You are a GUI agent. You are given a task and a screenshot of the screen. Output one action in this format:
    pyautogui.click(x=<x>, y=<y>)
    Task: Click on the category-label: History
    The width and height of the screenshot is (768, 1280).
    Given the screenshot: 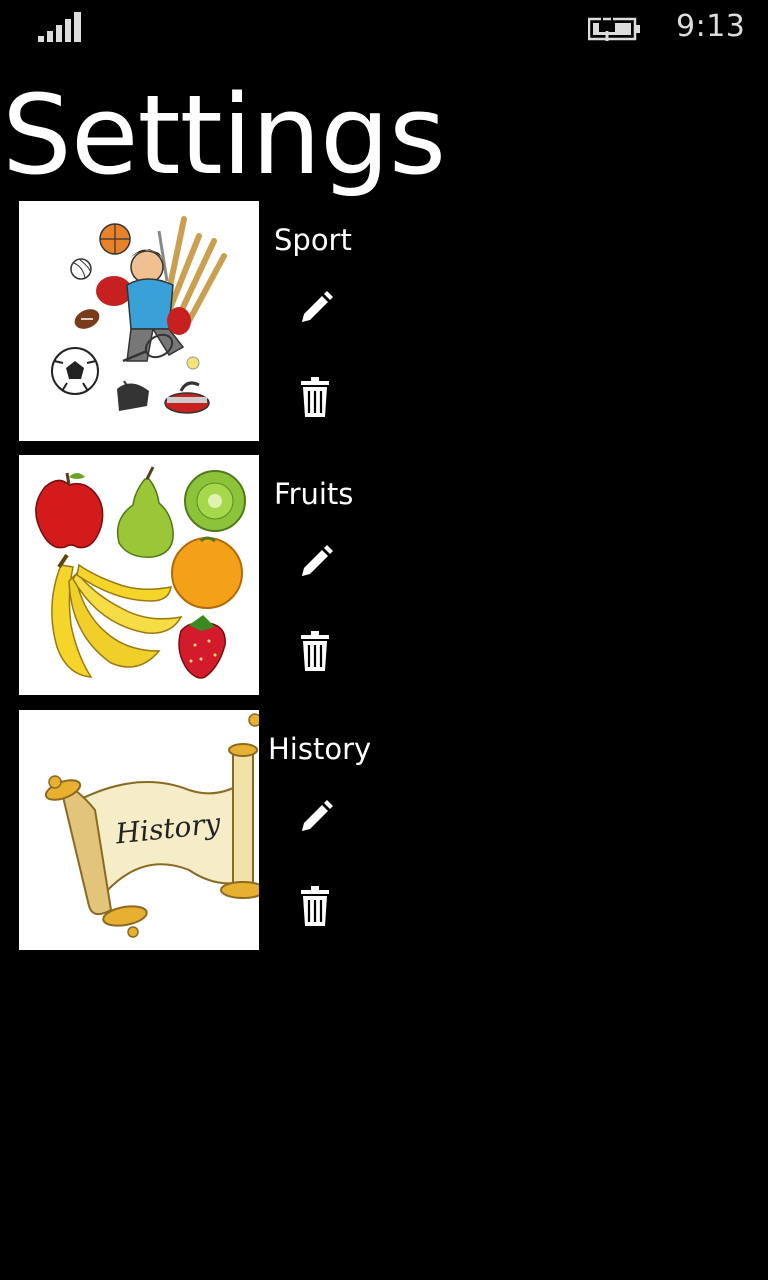 What is the action you would take?
    pyautogui.click(x=320, y=749)
    